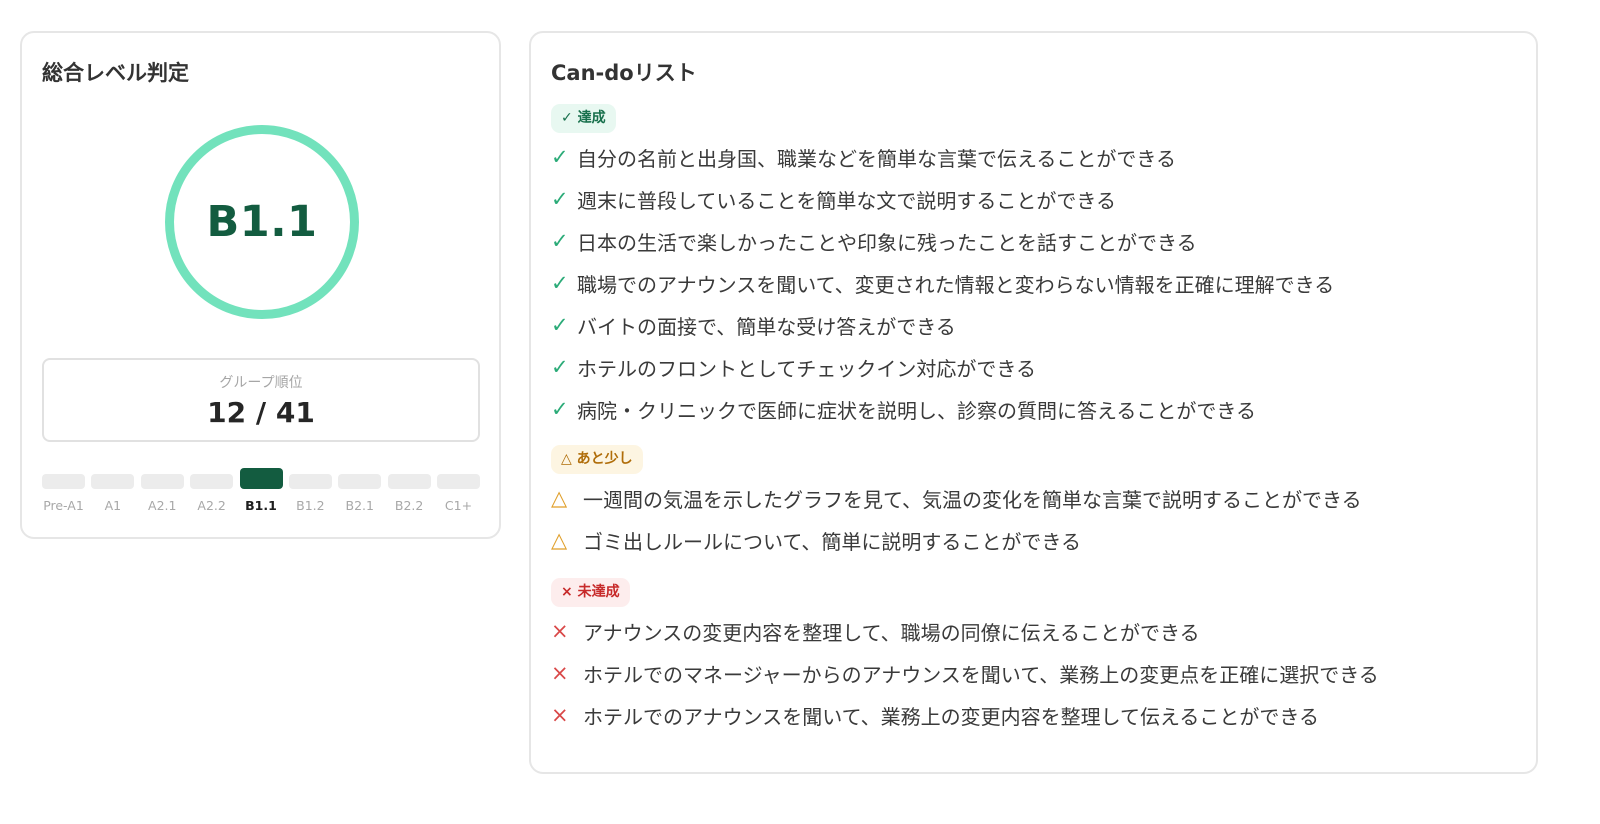 The height and width of the screenshot is (824, 1600). I want to click on level-segment-label: B1.2, so click(310, 505).